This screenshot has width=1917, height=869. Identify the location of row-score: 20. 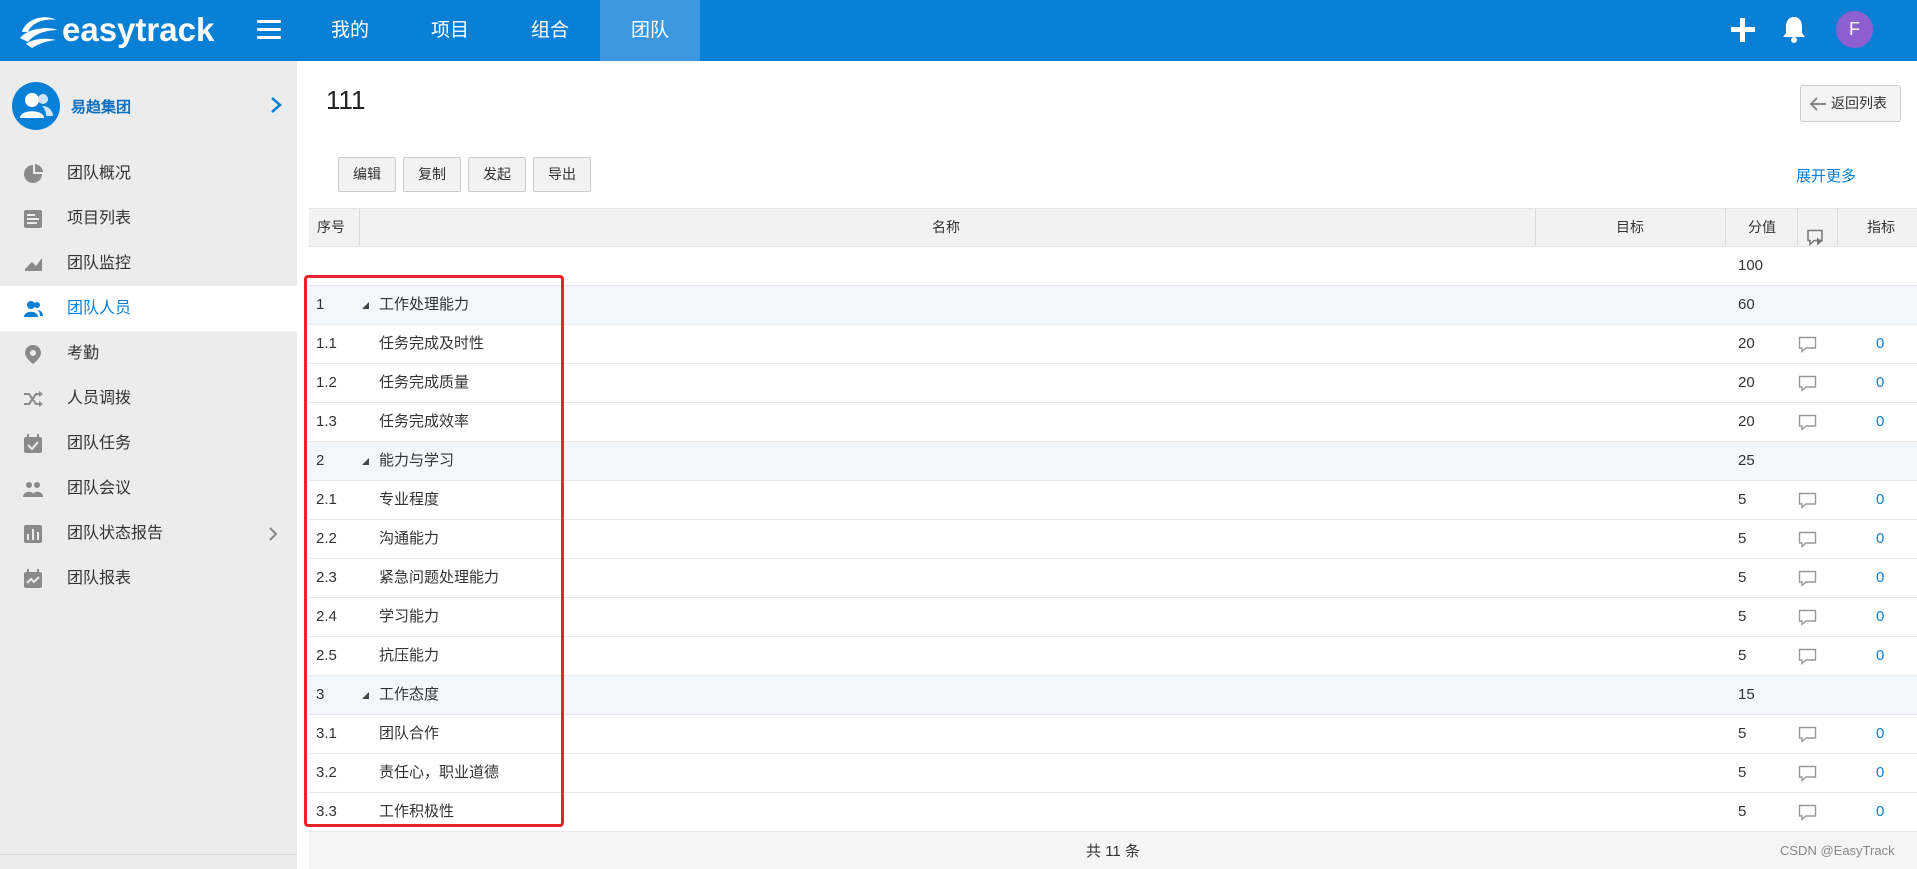
(1746, 421).